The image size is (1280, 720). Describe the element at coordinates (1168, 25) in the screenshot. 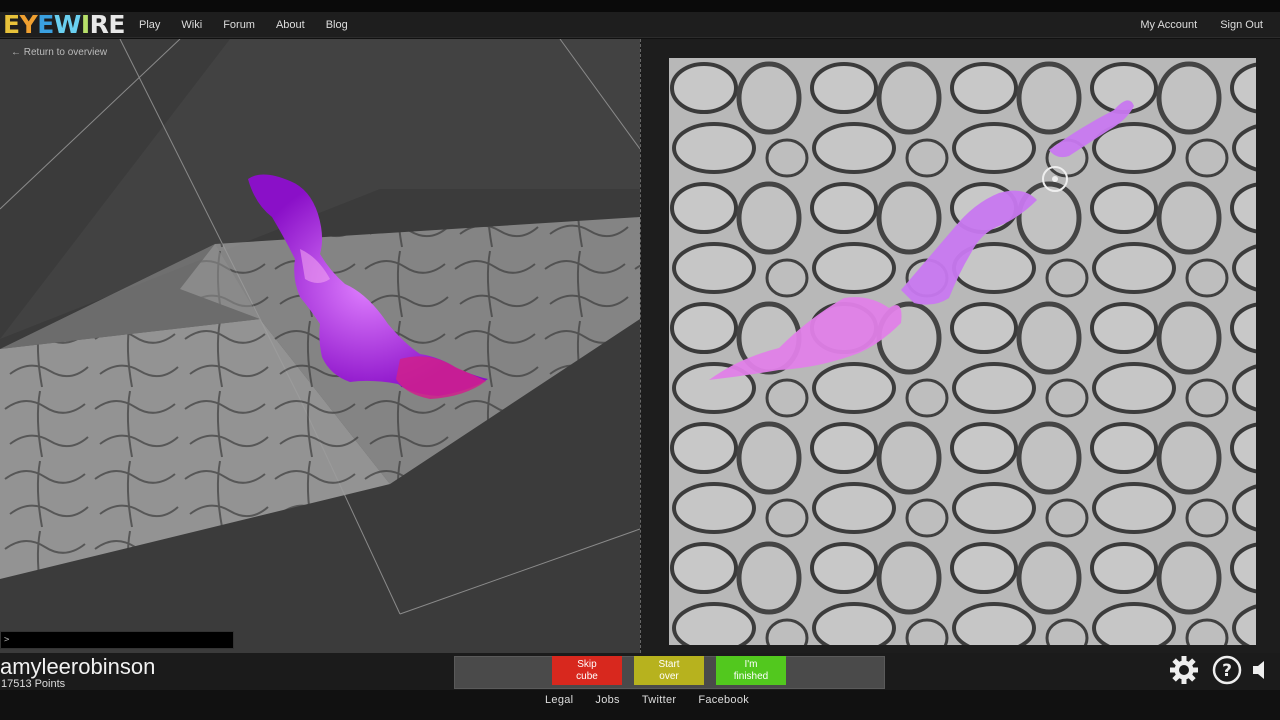

I see `my-account-link: My Account` at that location.